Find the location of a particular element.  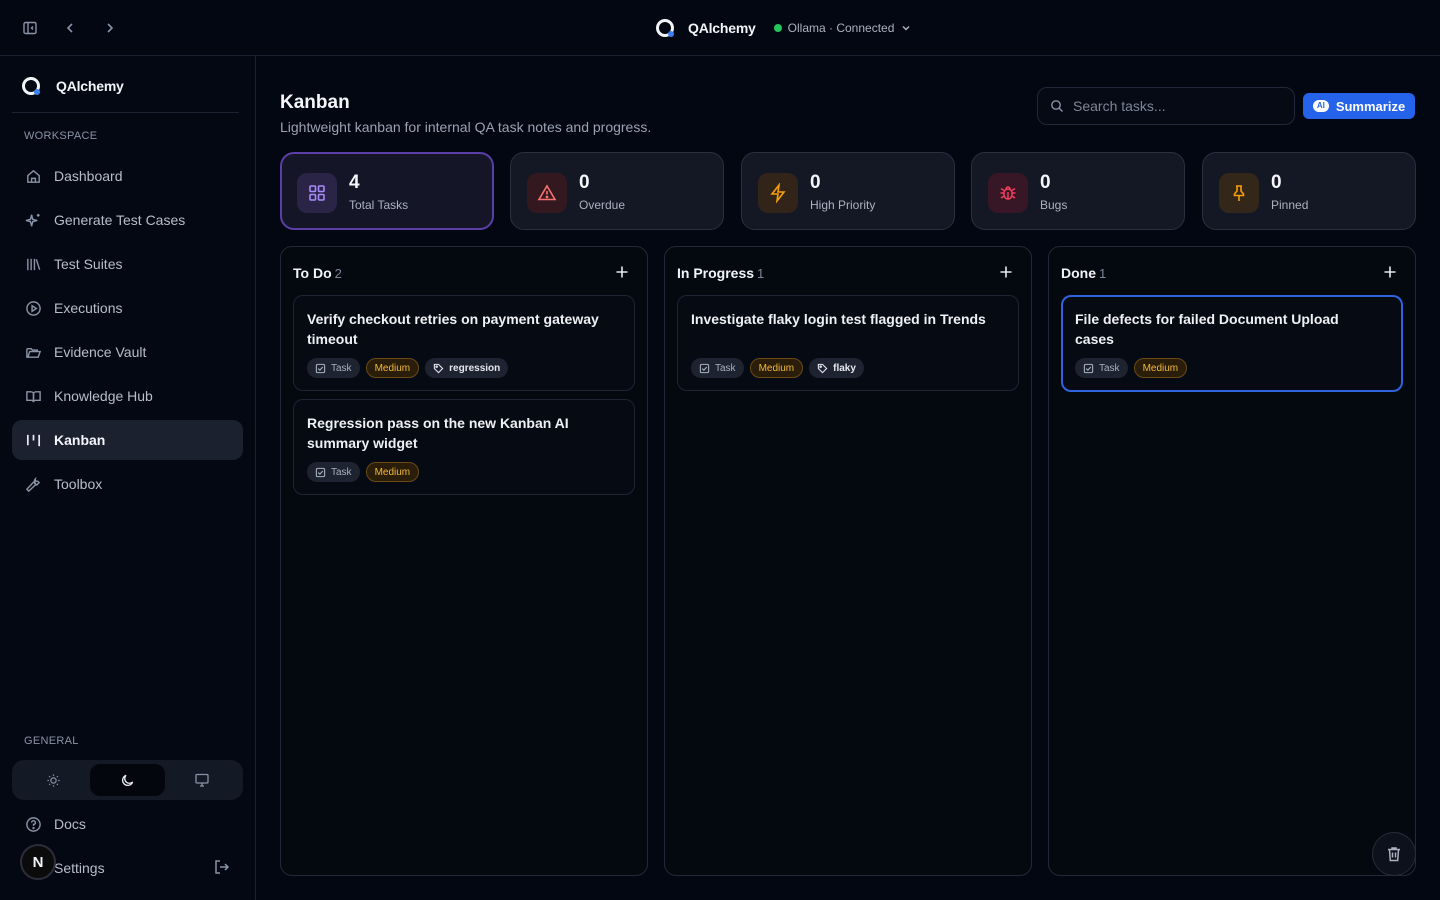

search-box is located at coordinates (1166, 106).